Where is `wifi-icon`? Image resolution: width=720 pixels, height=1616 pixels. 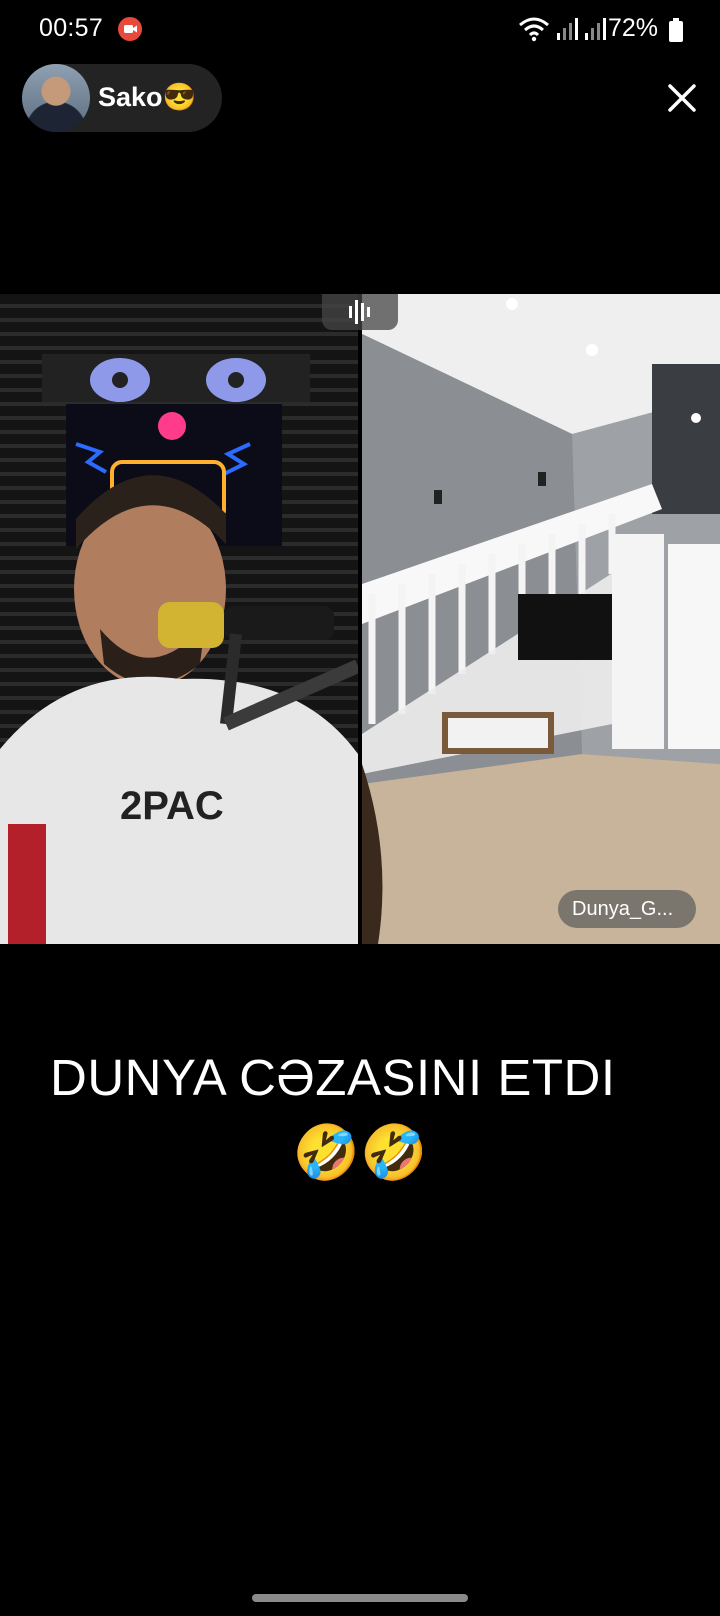
wifi-icon is located at coordinates (534, 29).